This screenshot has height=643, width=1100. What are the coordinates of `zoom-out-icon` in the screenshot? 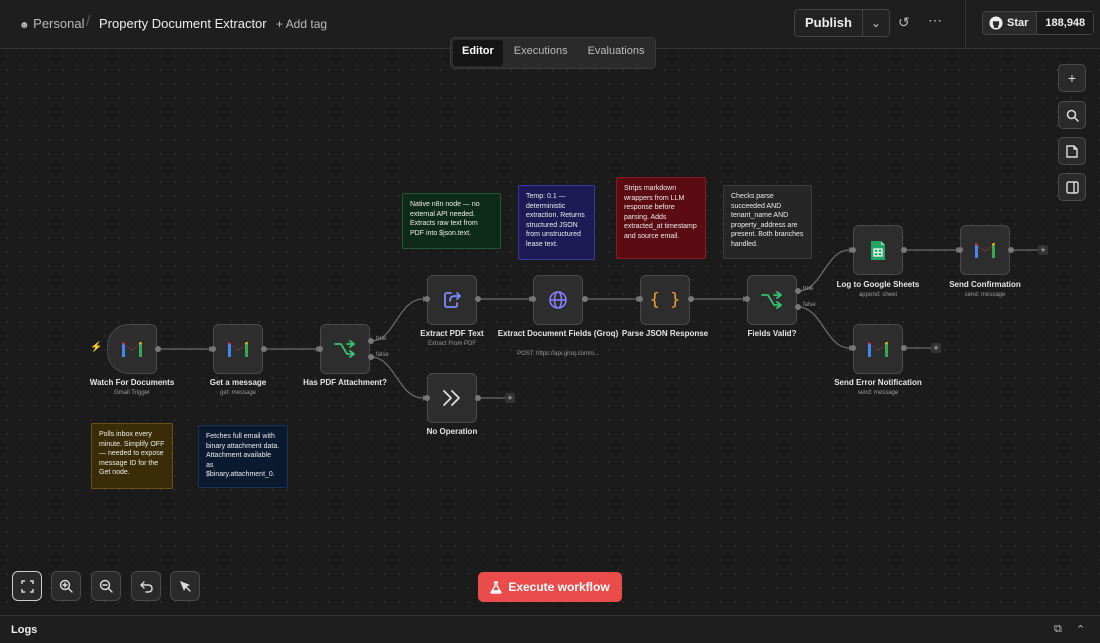 It's located at (106, 586).